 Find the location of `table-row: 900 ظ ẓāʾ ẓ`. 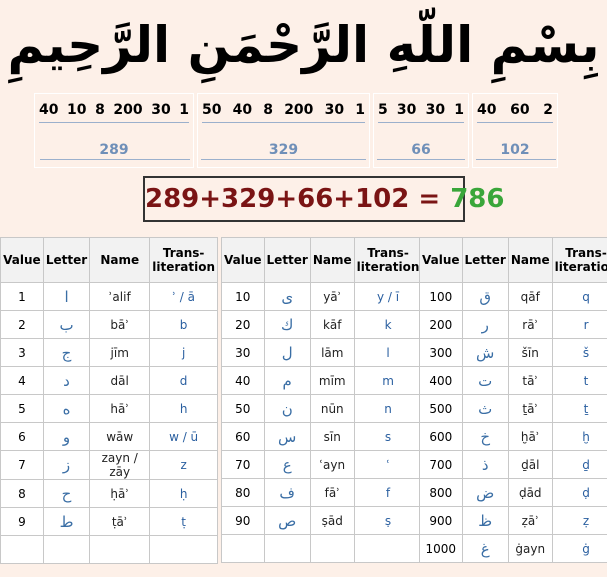

table-row: 900 ظ ẓāʾ ẓ is located at coordinates (513, 520).